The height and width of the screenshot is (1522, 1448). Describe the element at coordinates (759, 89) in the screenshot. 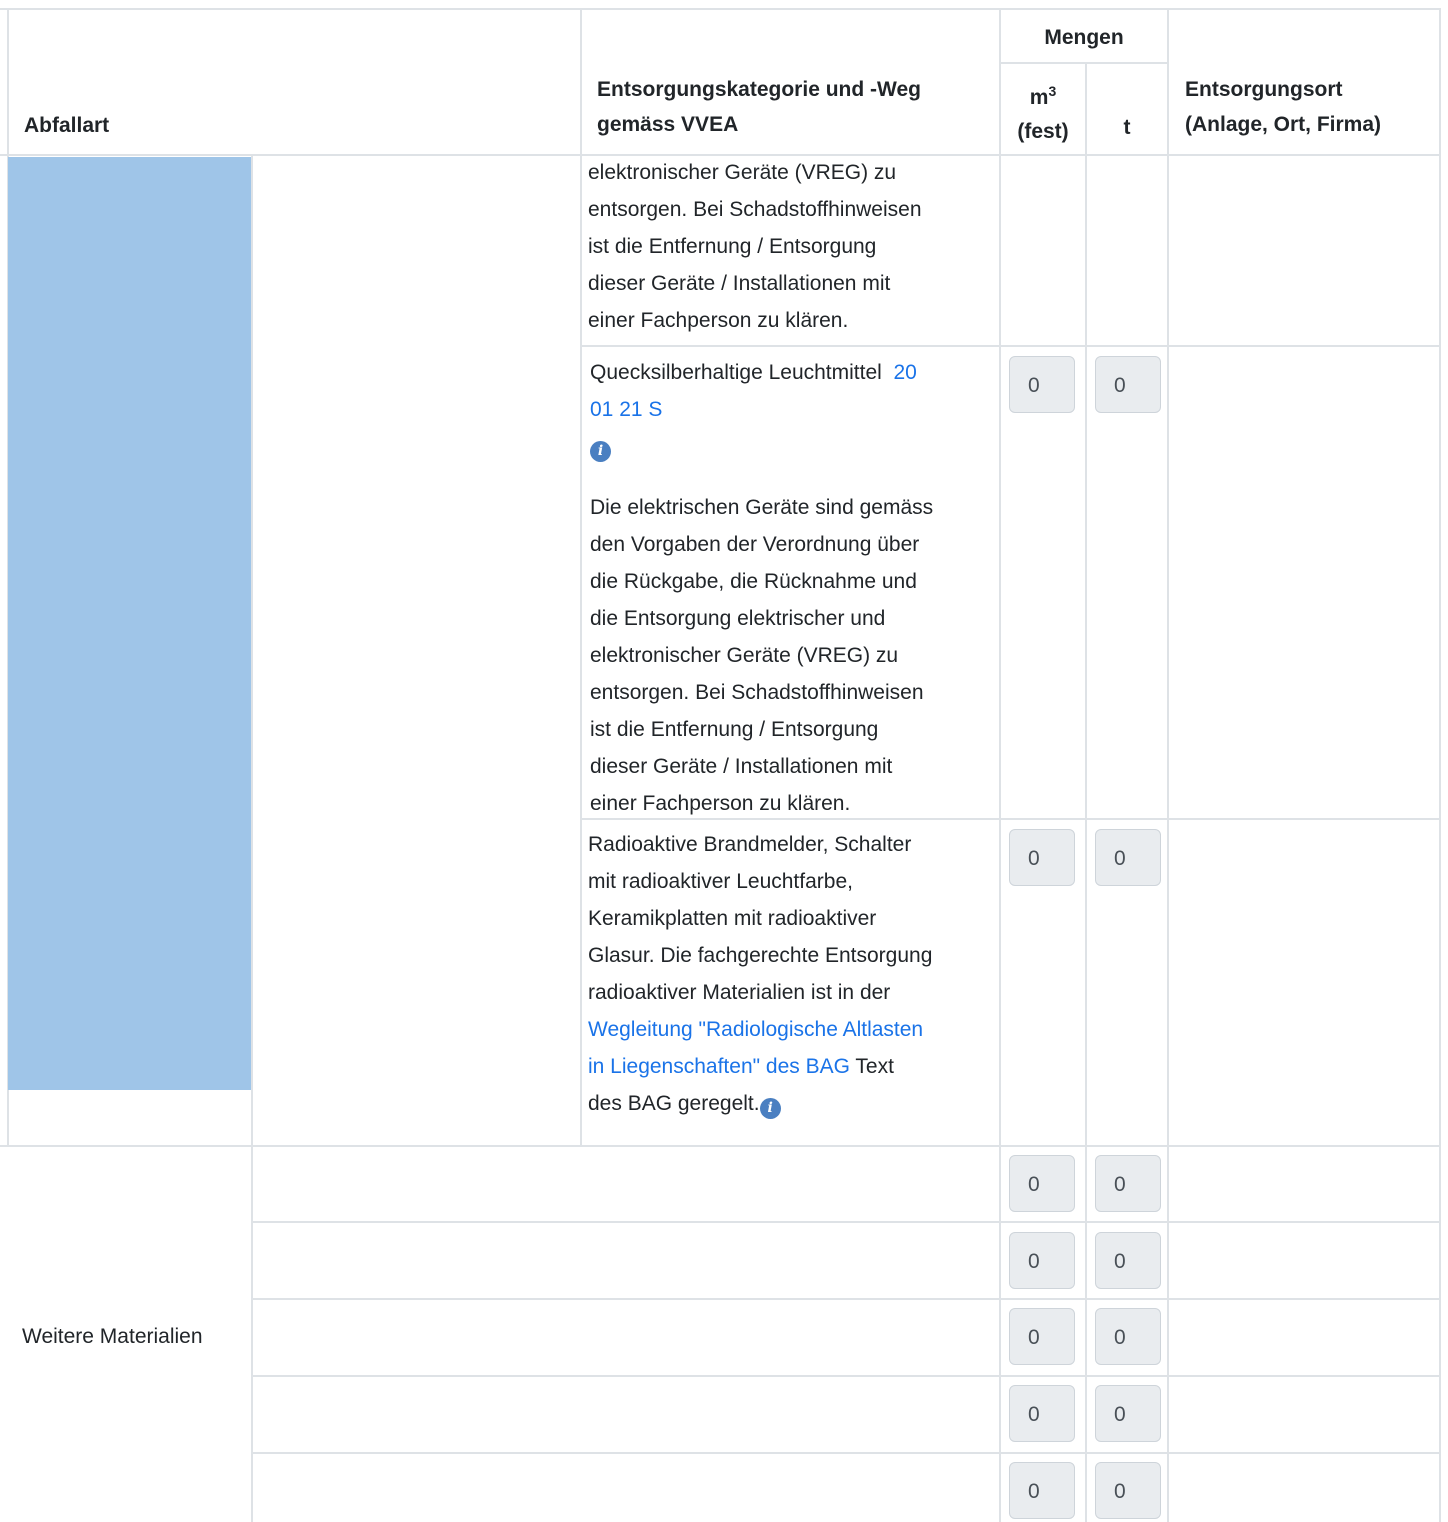

I see `header-kategorie-line1: Entsorgungskategorie und -Weg` at that location.